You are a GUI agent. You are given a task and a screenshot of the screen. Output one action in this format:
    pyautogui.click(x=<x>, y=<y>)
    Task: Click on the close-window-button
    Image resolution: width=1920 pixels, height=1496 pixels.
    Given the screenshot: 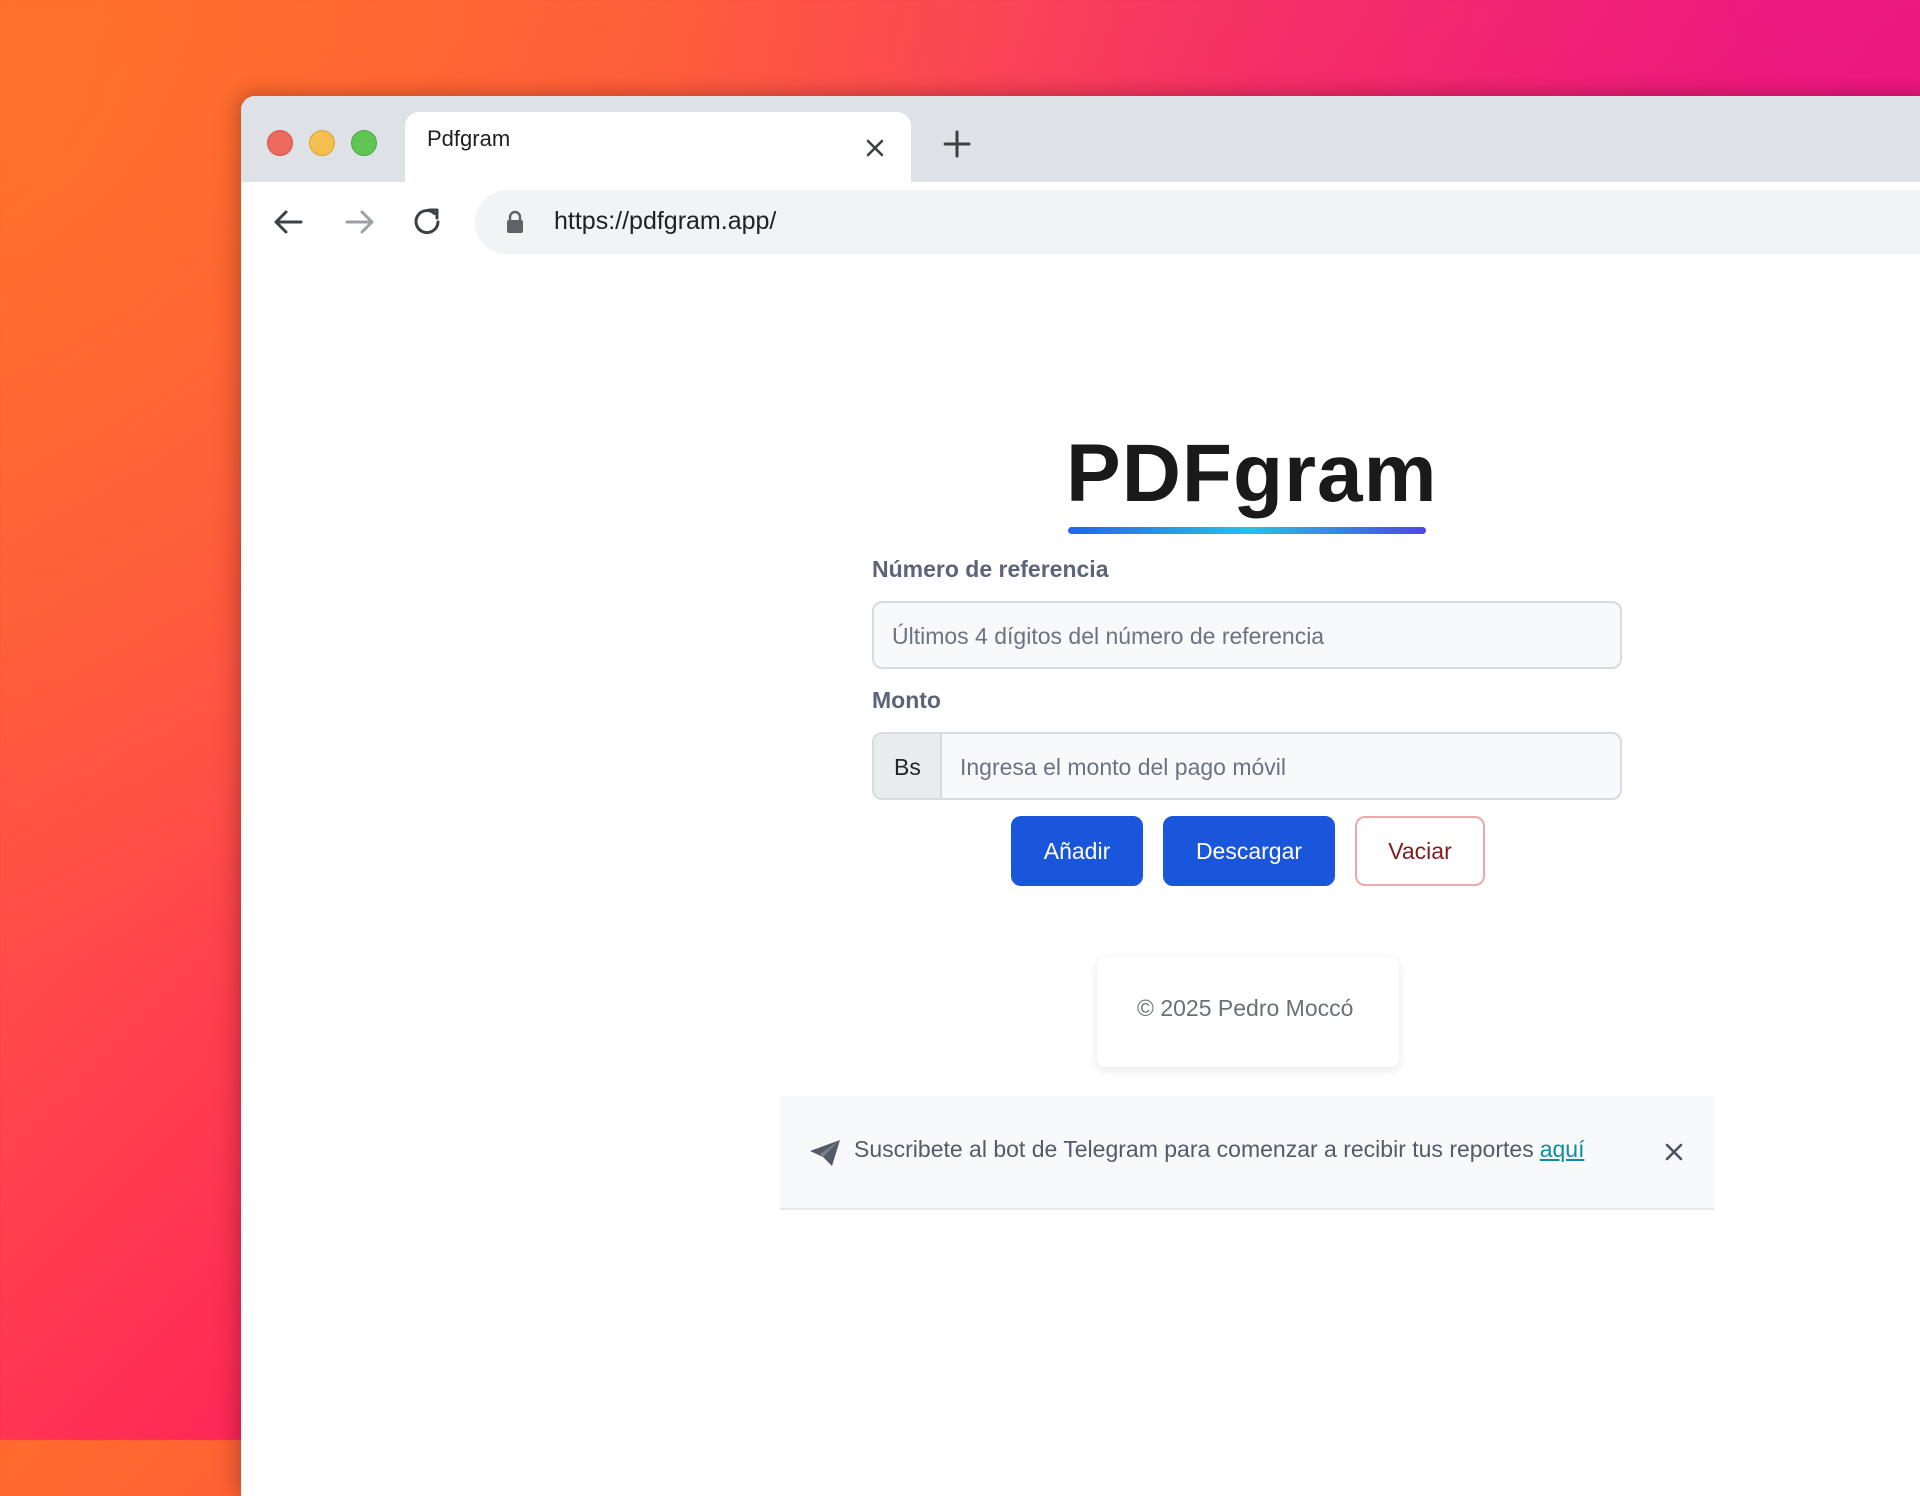 What is the action you would take?
    pyautogui.click(x=280, y=143)
    